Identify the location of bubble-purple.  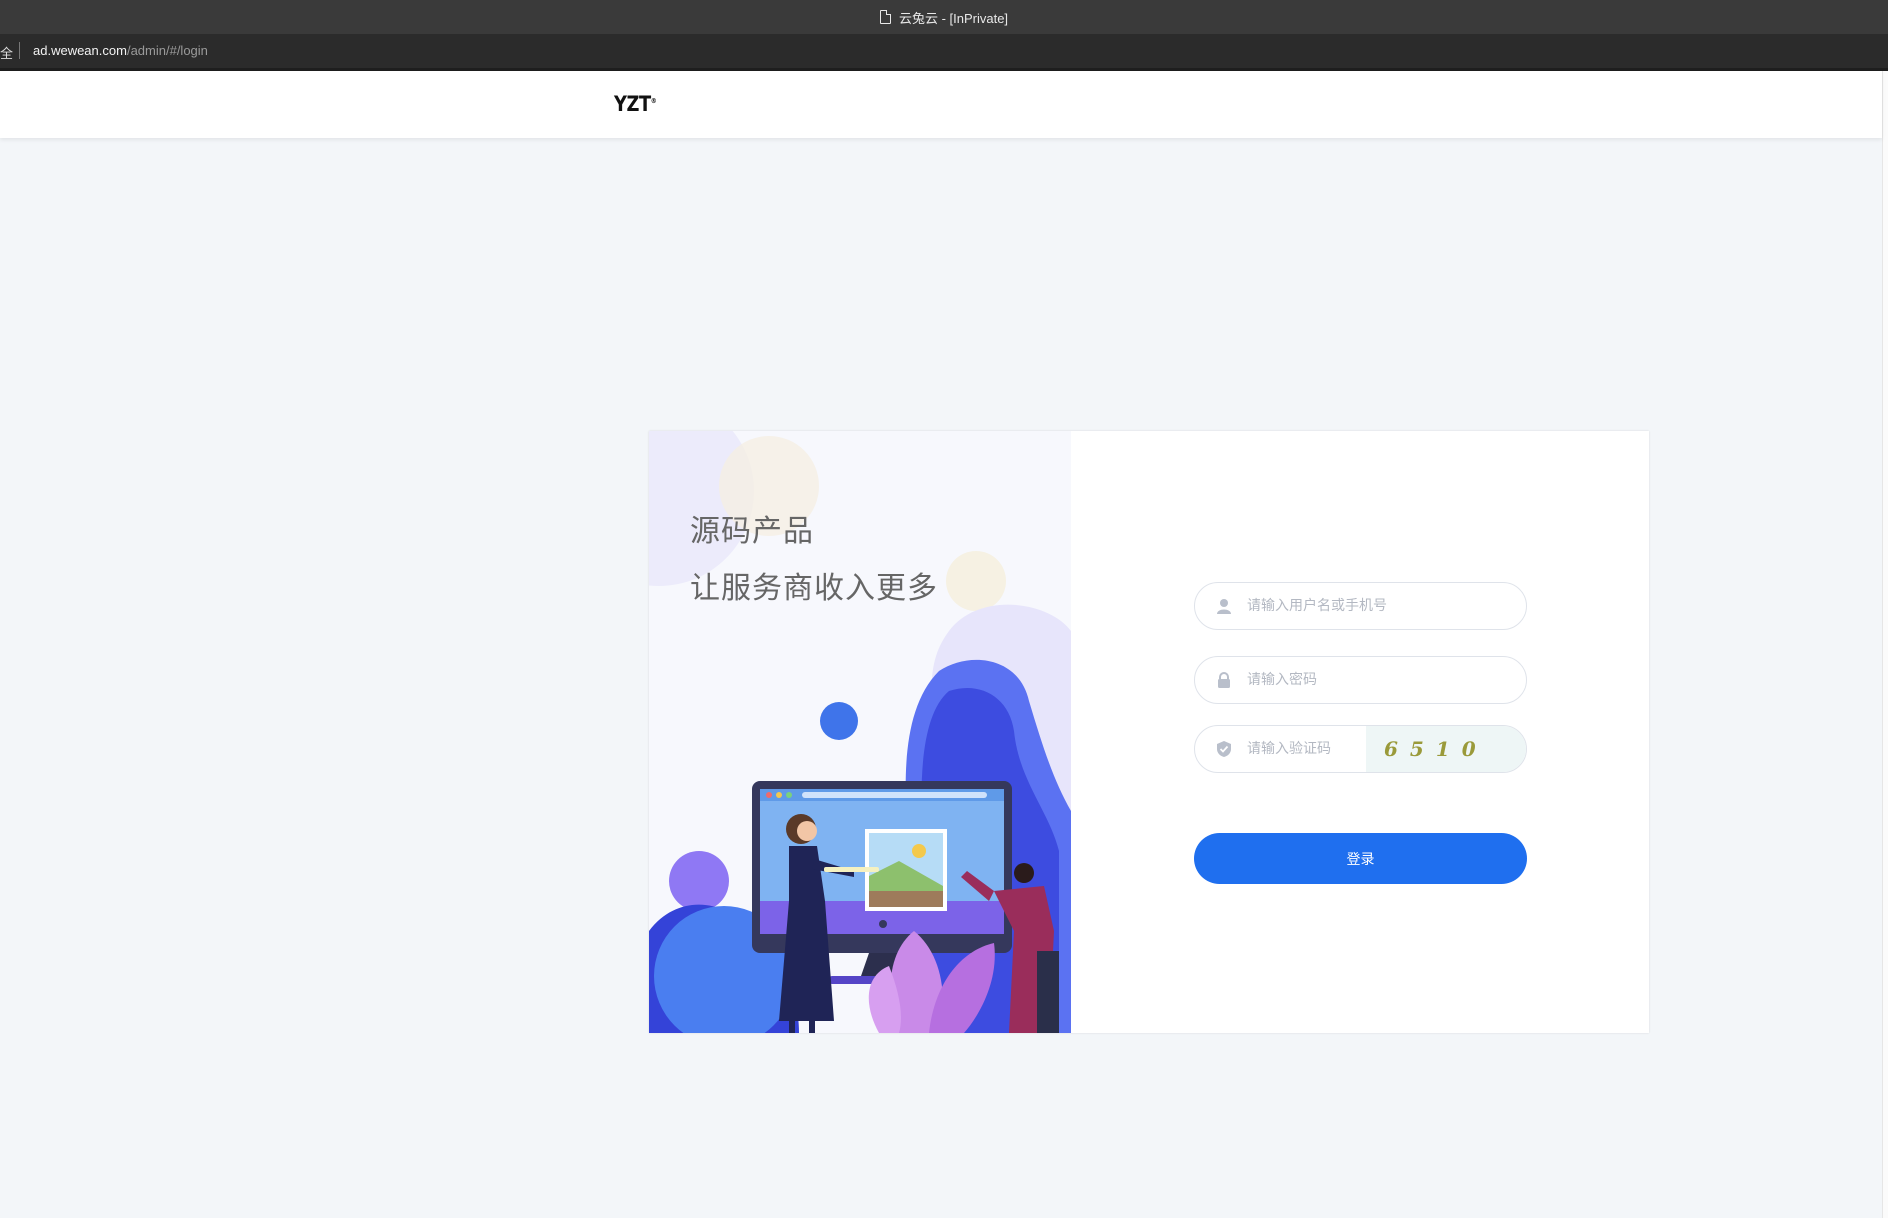
(699, 881).